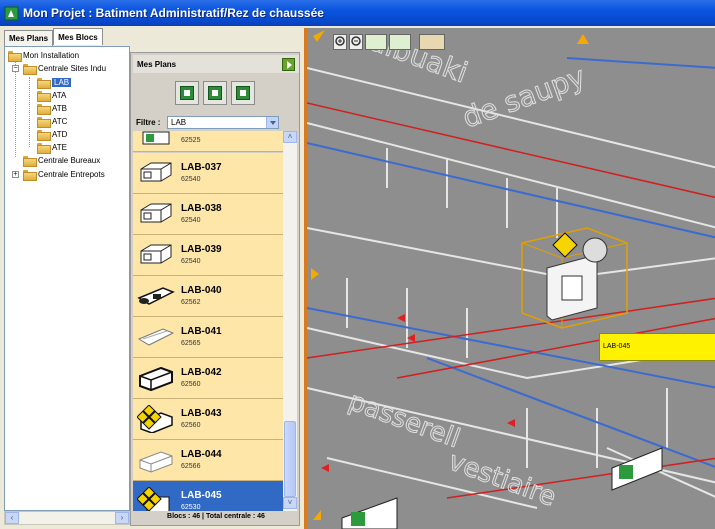 The image size is (715, 529). What do you see at coordinates (12, 518) in the screenshot?
I see `scroll-left-icon: ‹` at bounding box center [12, 518].